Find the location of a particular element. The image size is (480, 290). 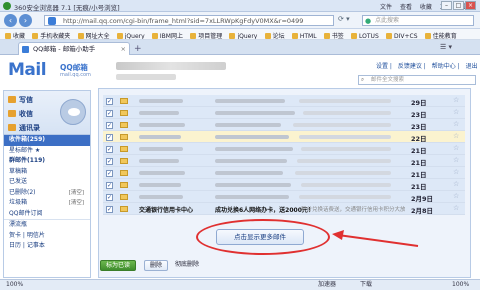

empty-deleted-link: [清空] is located at coordinates (76, 193).